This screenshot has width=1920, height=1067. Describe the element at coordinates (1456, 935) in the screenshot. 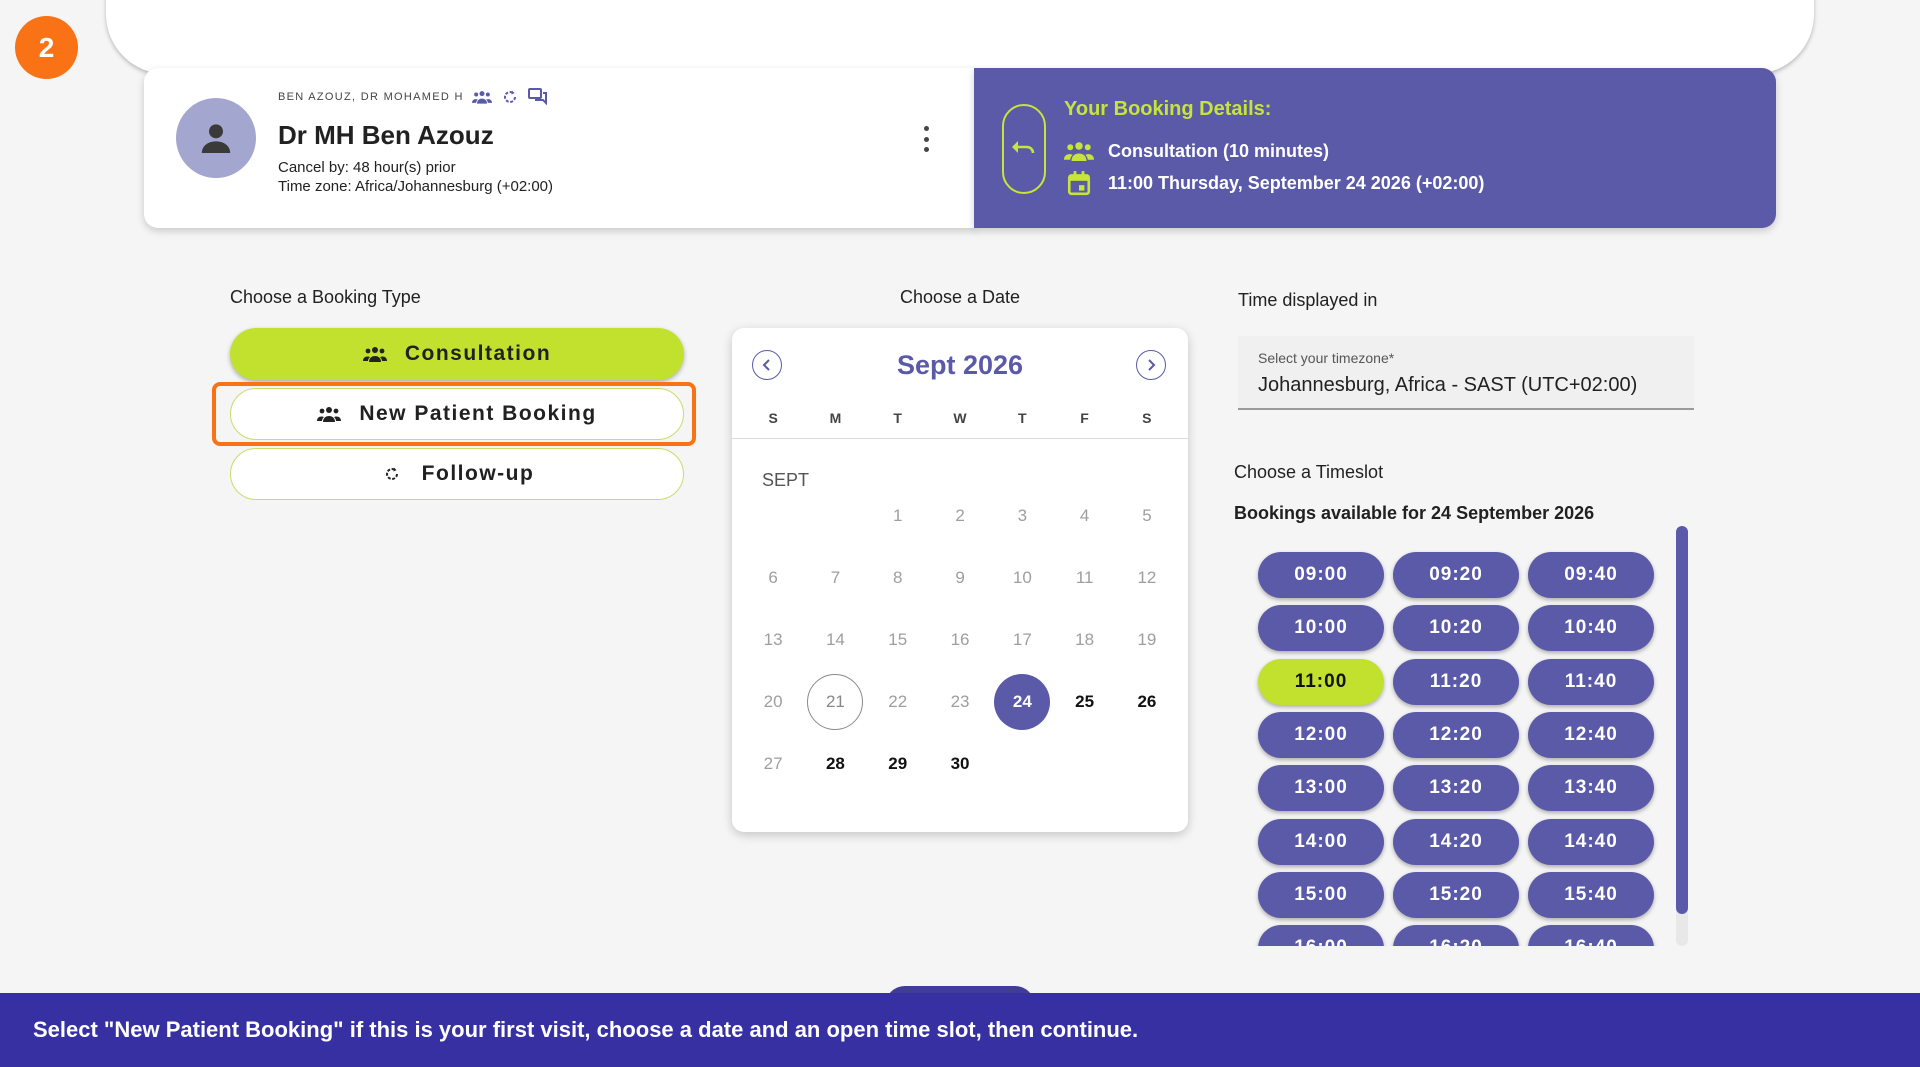

I see `timeslot-1620: 16:20` at that location.